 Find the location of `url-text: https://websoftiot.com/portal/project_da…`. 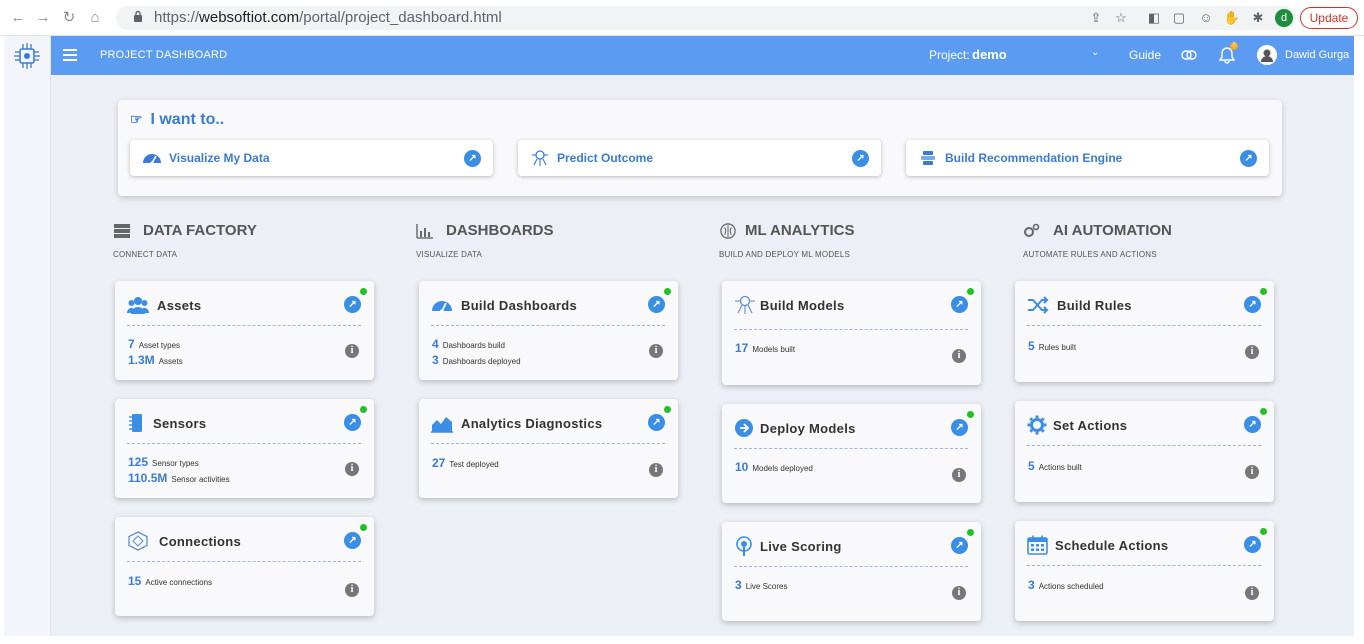

url-text: https://websoftiot.com/portal/project_da… is located at coordinates (328, 17).